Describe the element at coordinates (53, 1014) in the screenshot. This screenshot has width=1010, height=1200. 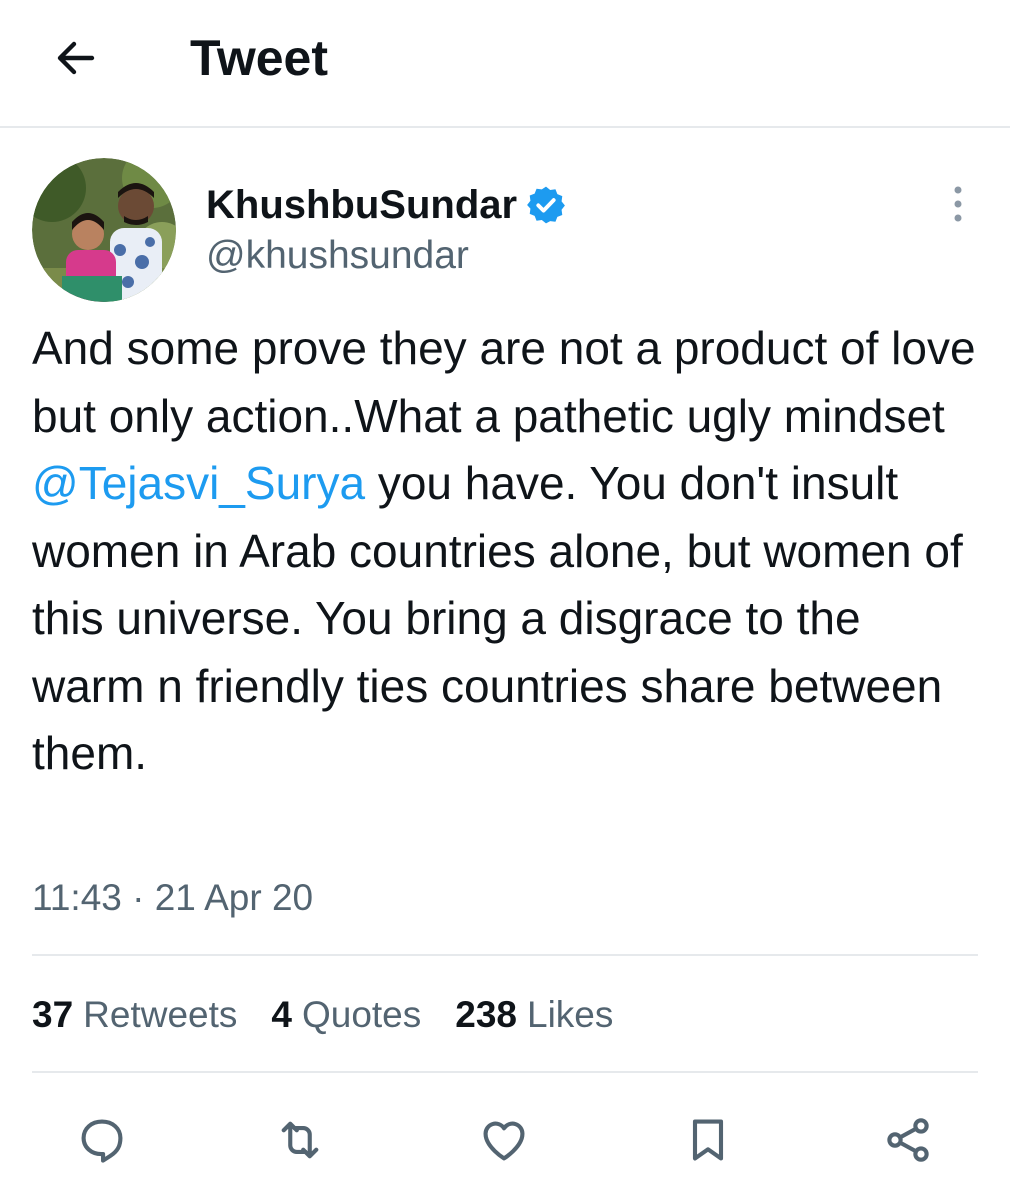
I see `retweets-count: 37` at that location.